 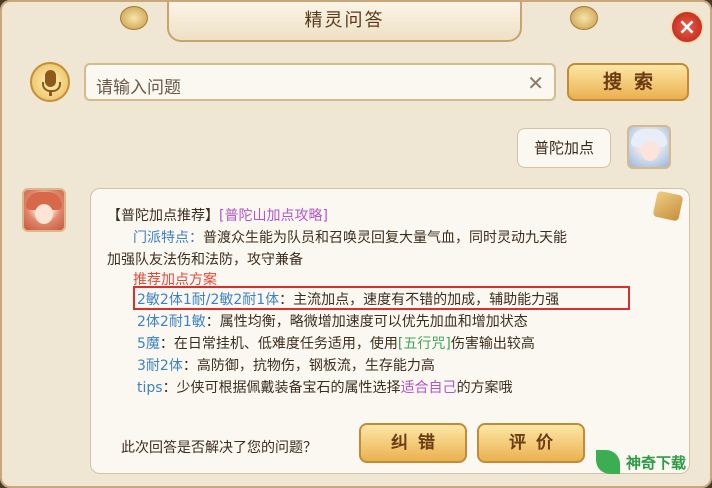 I want to click on rate-button: 评价, so click(x=531, y=443).